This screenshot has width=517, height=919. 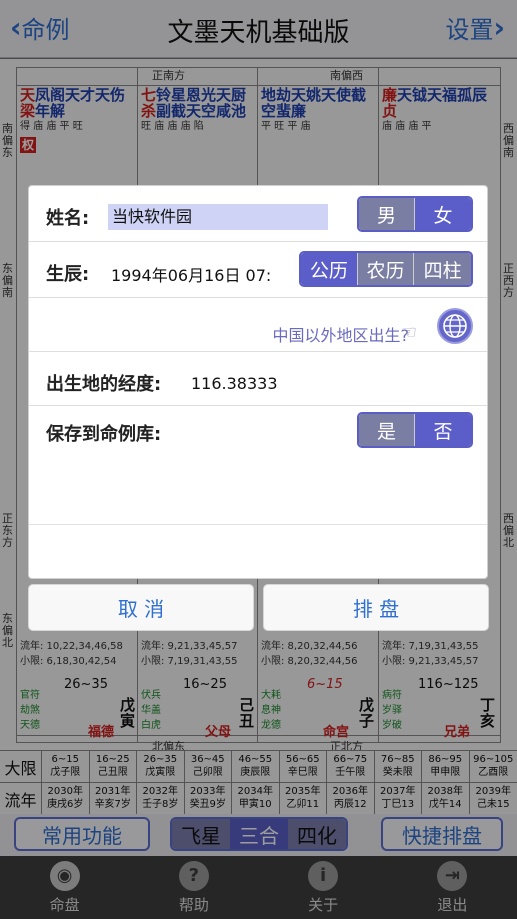 What do you see at coordinates (443, 214) in the screenshot?
I see `gender-female-option: 女` at bounding box center [443, 214].